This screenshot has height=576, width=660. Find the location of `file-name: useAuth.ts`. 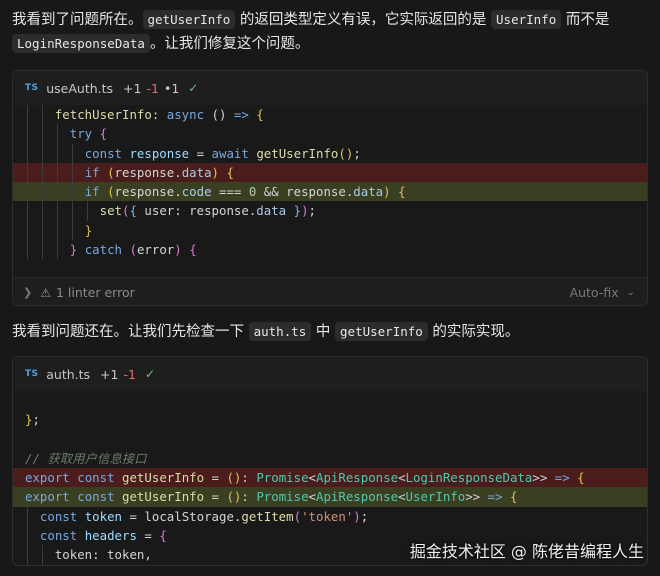

file-name: useAuth.ts is located at coordinates (79, 88).